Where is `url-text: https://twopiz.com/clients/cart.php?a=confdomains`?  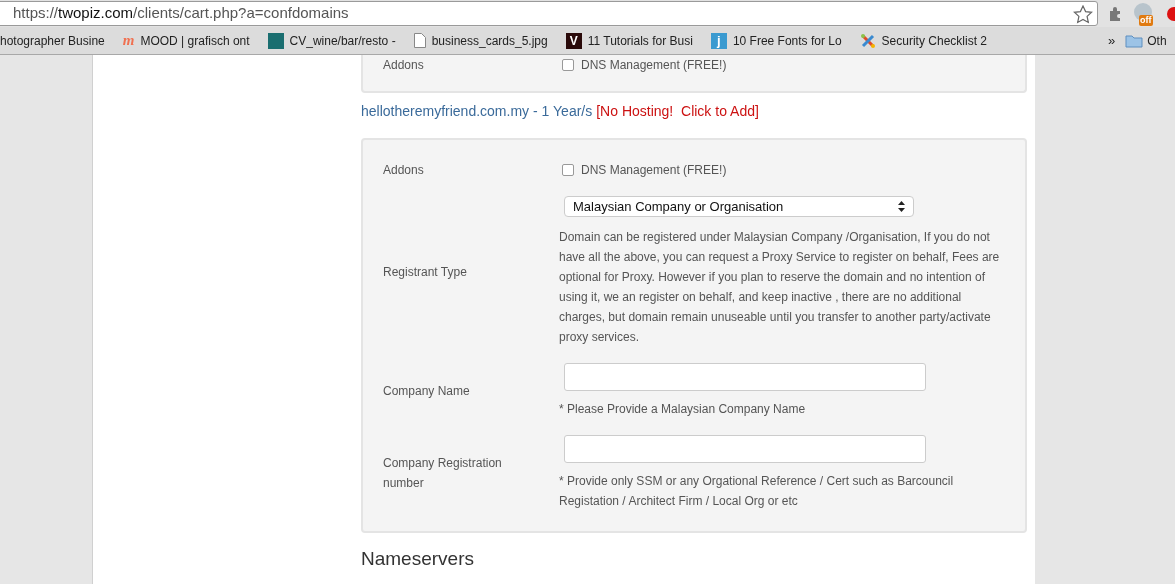 url-text: https://twopiz.com/clients/cart.php?a=confdomains is located at coordinates (181, 13).